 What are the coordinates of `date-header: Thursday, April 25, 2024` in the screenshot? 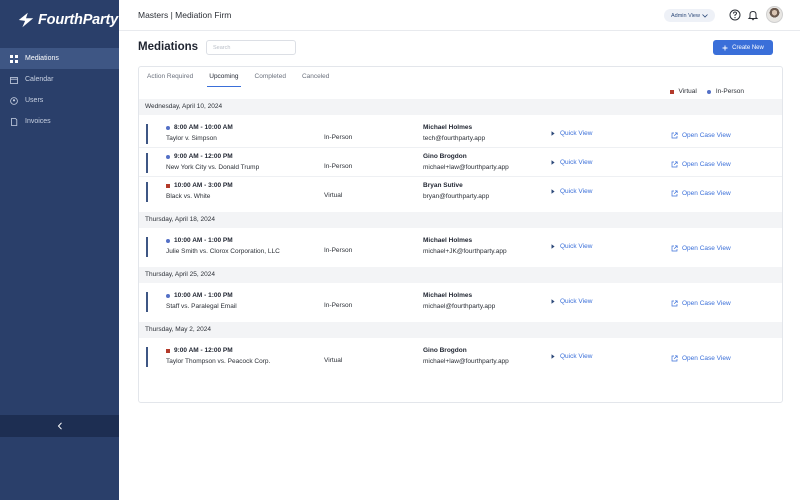 It's located at (460, 275).